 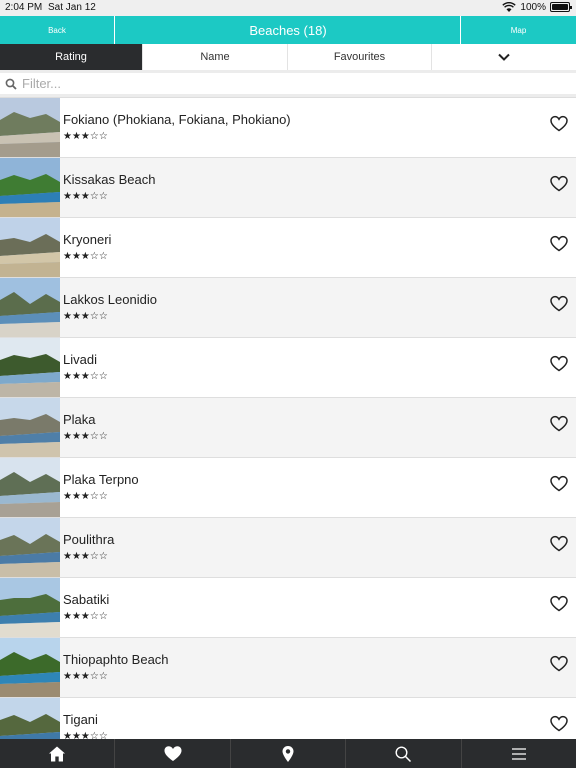 What do you see at coordinates (288, 718) in the screenshot?
I see `list-item: Tigani ★★★☆☆` at bounding box center [288, 718].